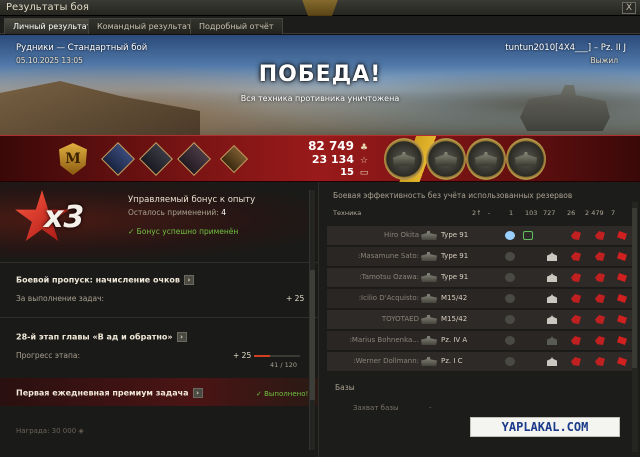  I want to click on table-row: :Werner Dollmann: Pz. I C, so click(480, 362).